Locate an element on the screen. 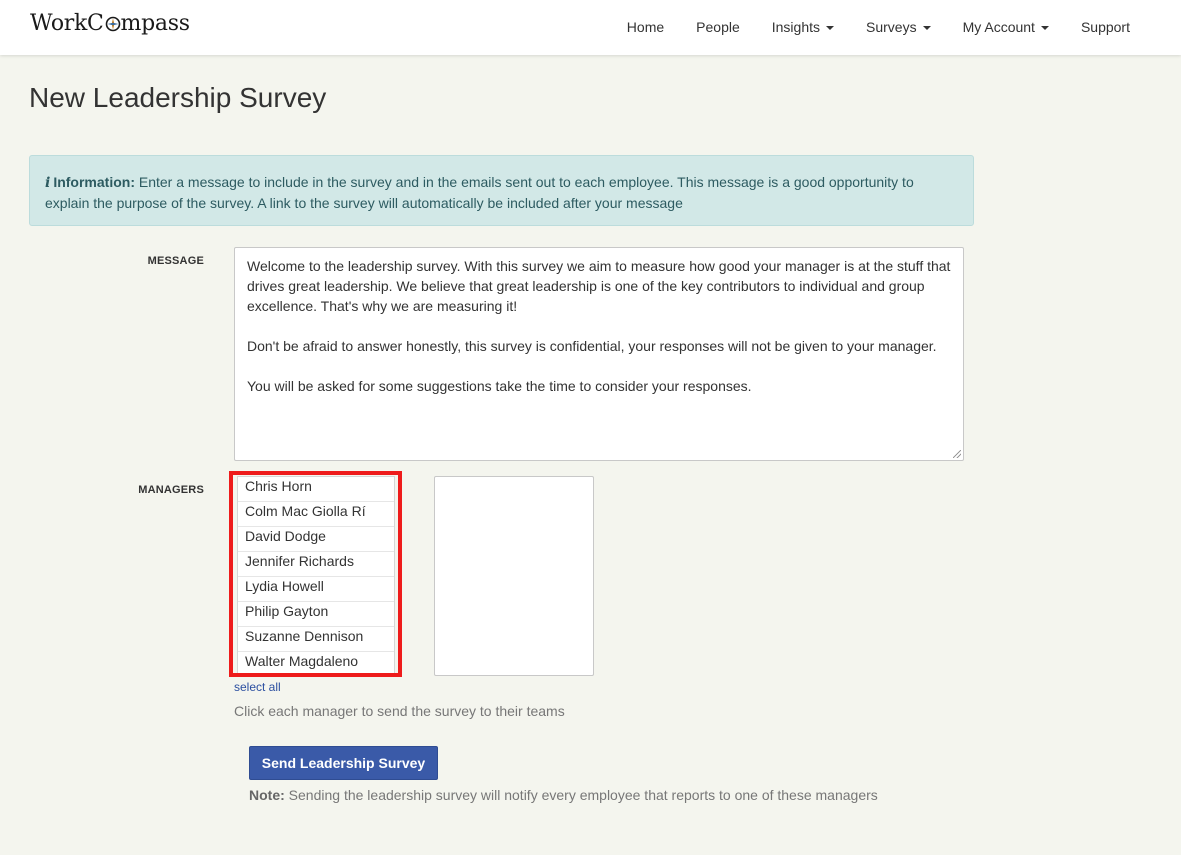 Image resolution: width=1181 pixels, height=855 pixels. brand-name-part2: mpass is located at coordinates (155, 23).